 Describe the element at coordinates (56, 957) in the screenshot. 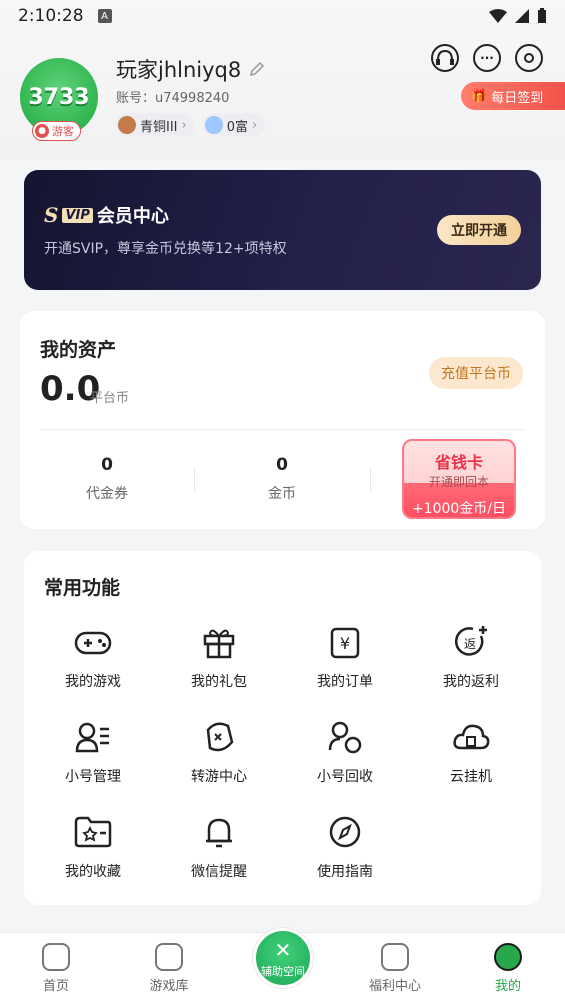

I see `home-icon` at that location.